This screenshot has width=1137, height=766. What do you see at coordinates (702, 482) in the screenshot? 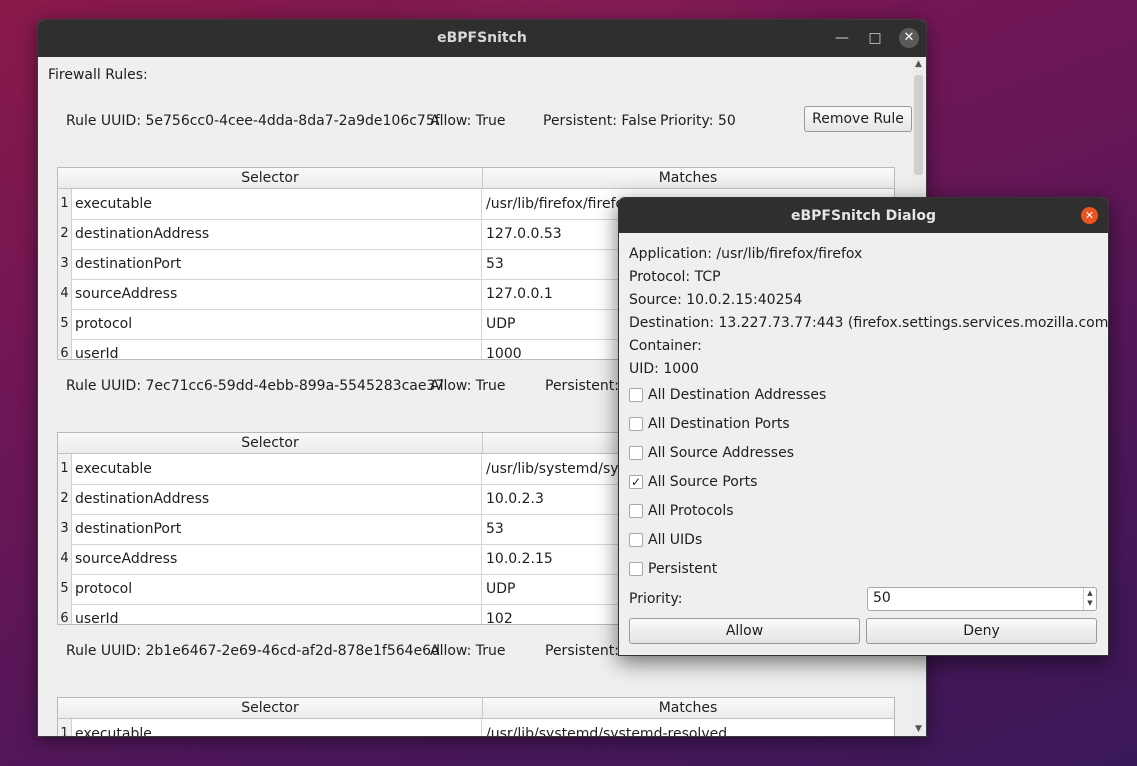
I see `checkbox-label: All Source Ports` at bounding box center [702, 482].